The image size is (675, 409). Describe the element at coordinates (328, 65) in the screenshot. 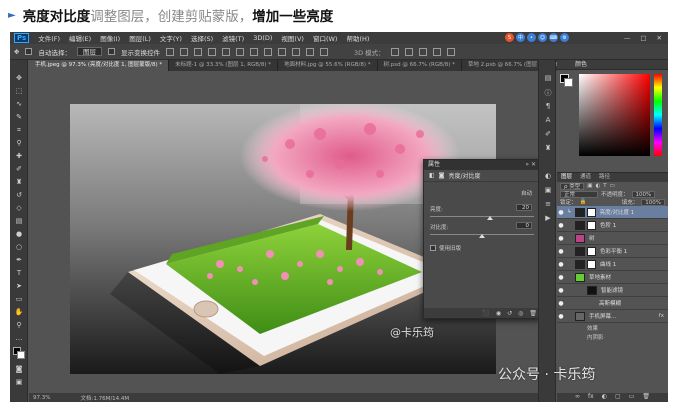

I see `tab-ground-doc: 地面材料.jpg @ 55.6% (RGB/8) *` at that location.